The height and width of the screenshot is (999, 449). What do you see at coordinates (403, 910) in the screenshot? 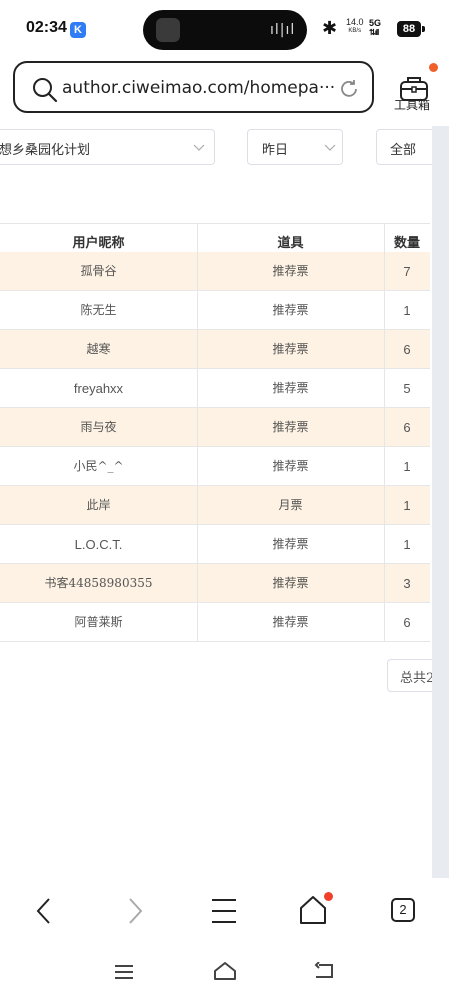
I see `tabs-count-button: 2` at bounding box center [403, 910].